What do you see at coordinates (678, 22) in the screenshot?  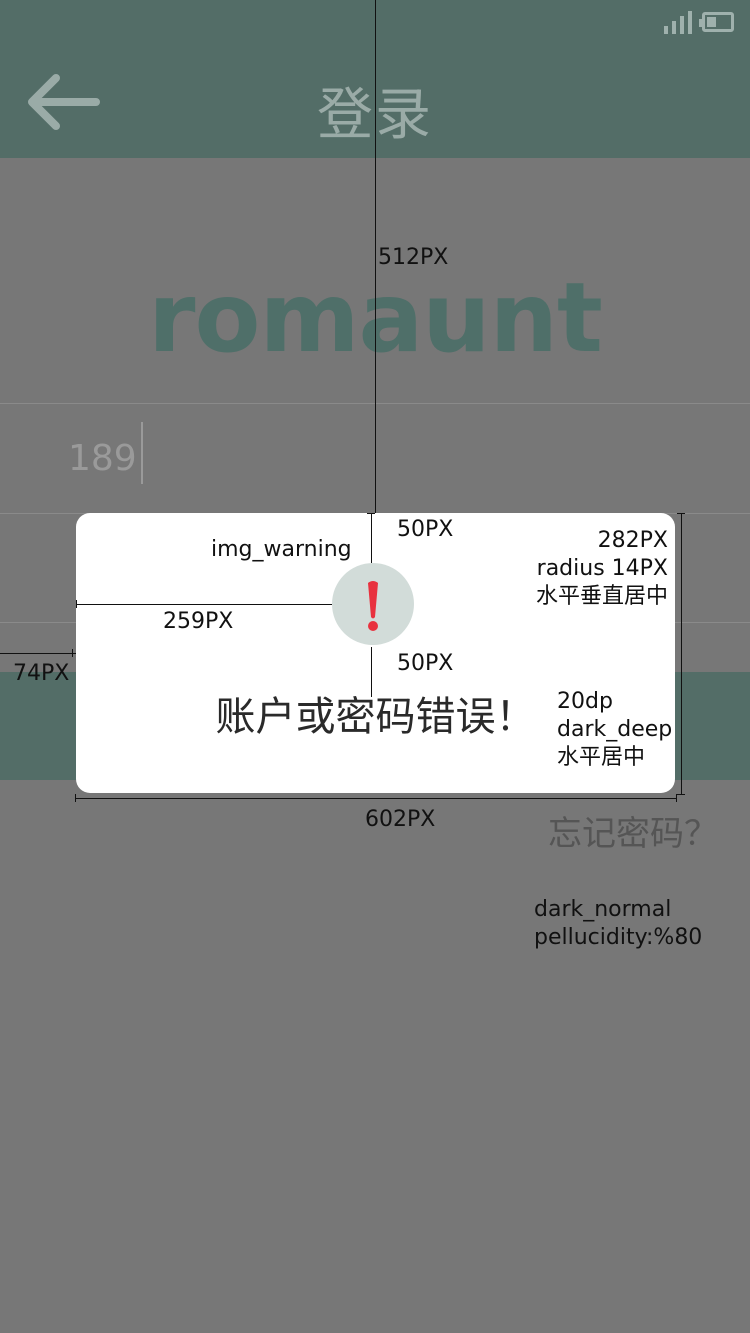 I see `signal-icon` at bounding box center [678, 22].